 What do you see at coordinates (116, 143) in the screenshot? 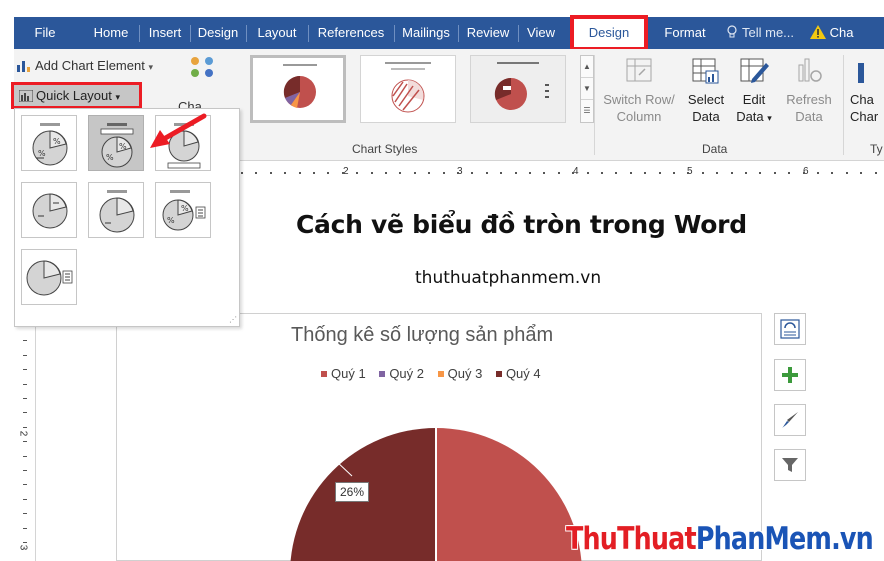
I see `quick-layout-option-2: % %` at bounding box center [116, 143].